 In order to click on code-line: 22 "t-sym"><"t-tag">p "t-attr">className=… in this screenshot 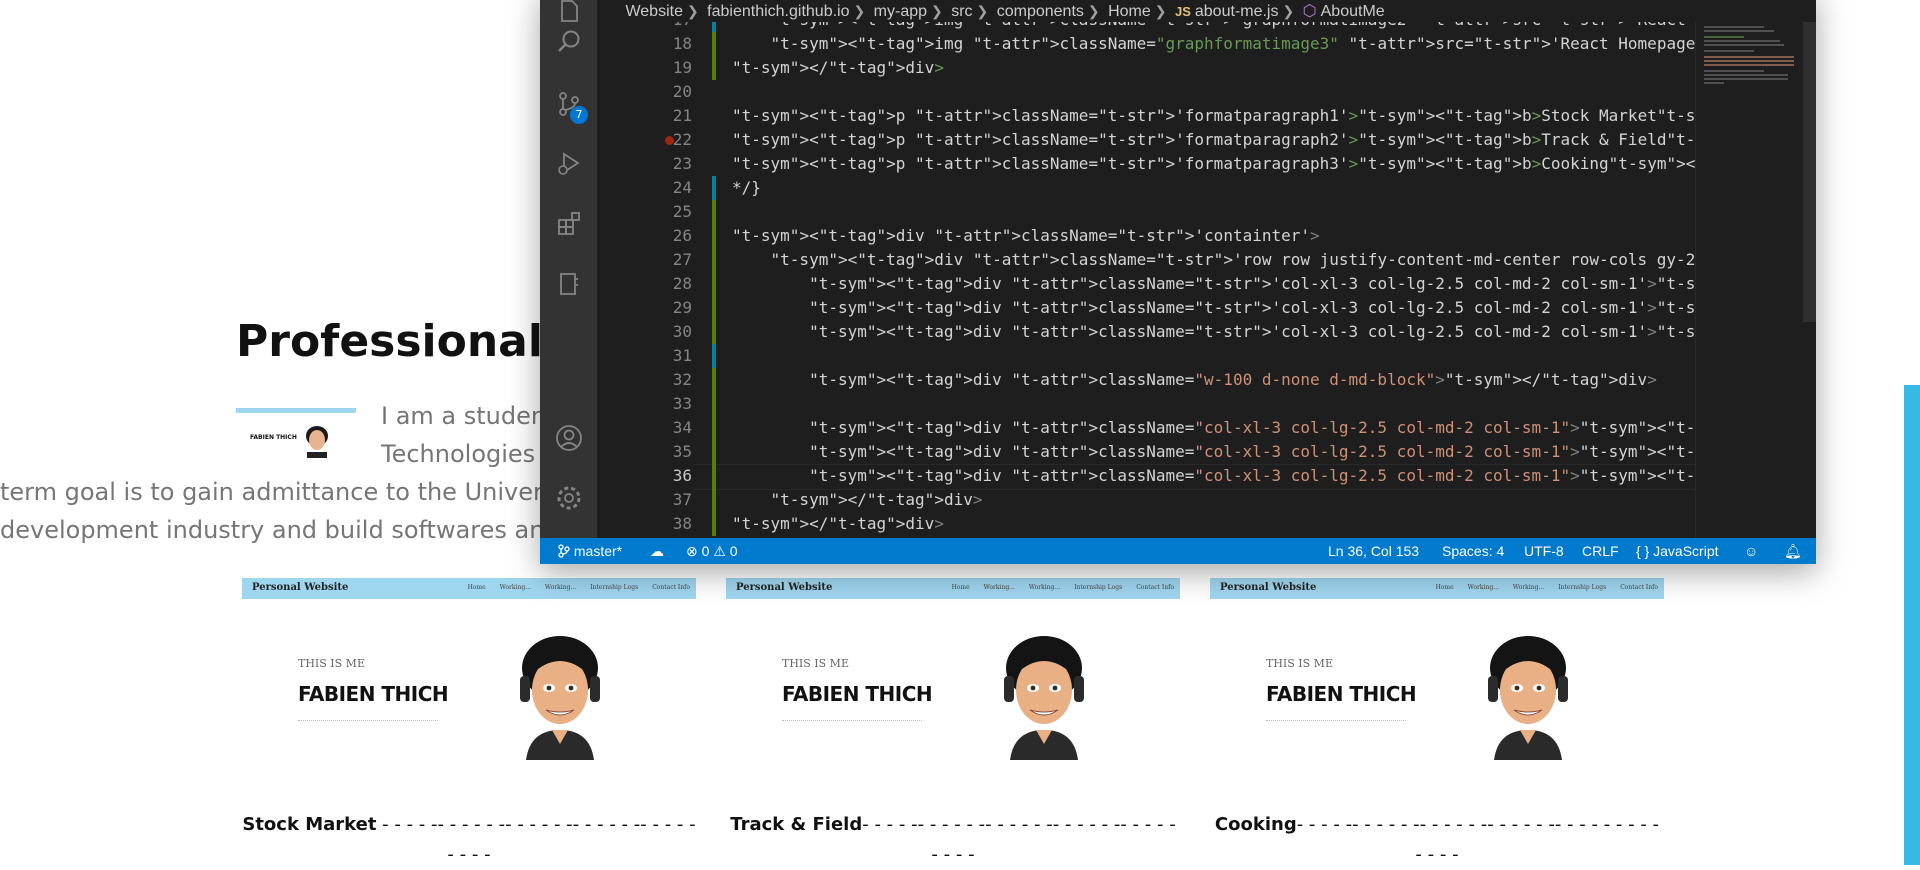, I will do `click(1146, 140)`.